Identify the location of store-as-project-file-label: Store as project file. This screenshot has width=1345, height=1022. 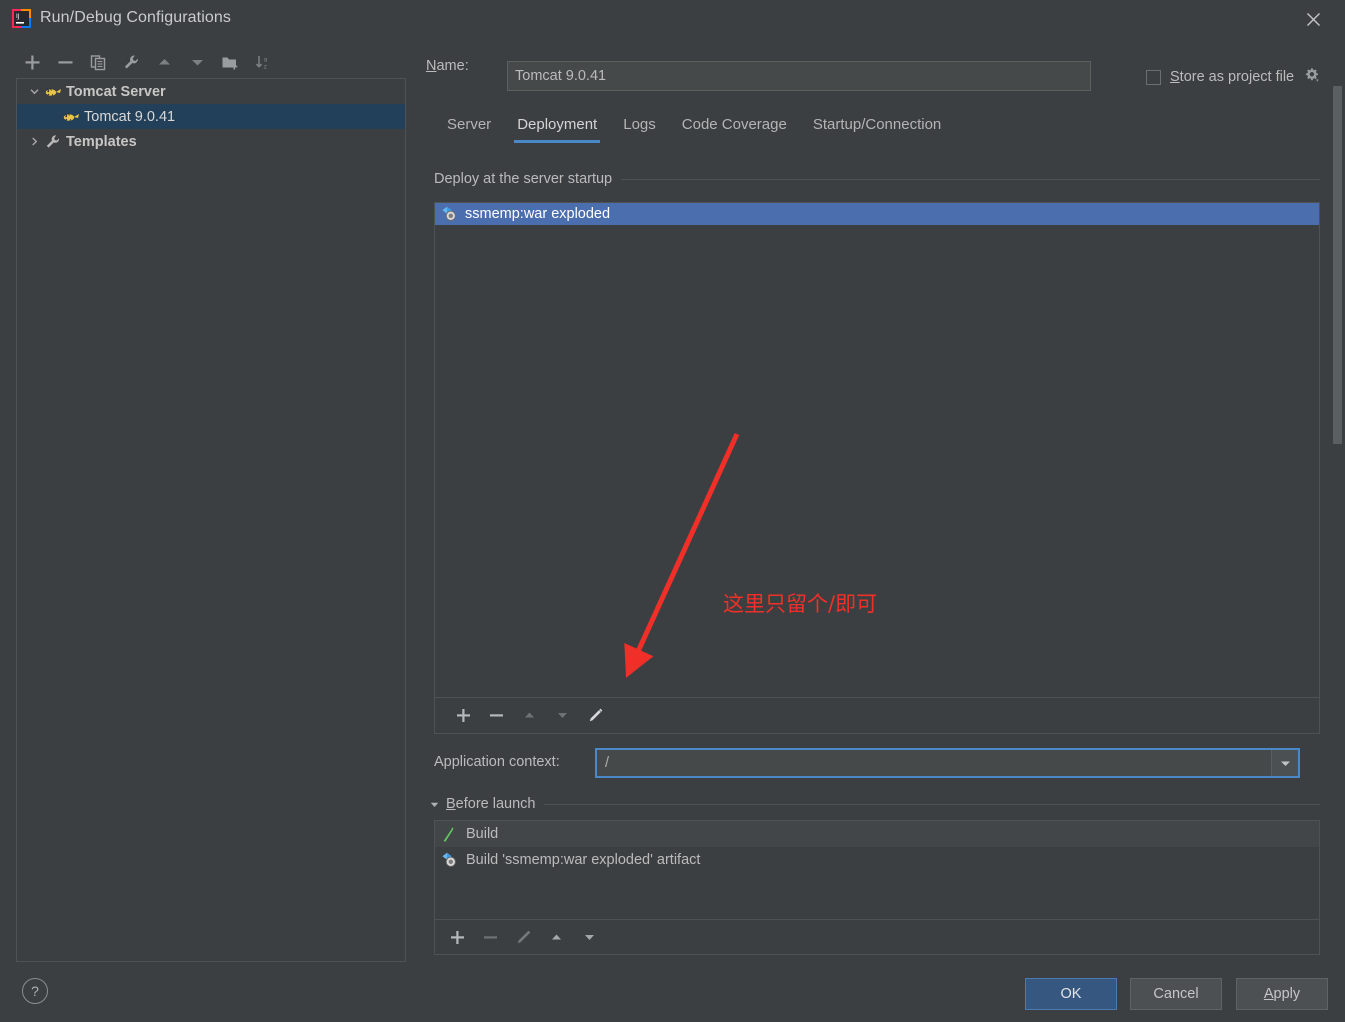
(1232, 77).